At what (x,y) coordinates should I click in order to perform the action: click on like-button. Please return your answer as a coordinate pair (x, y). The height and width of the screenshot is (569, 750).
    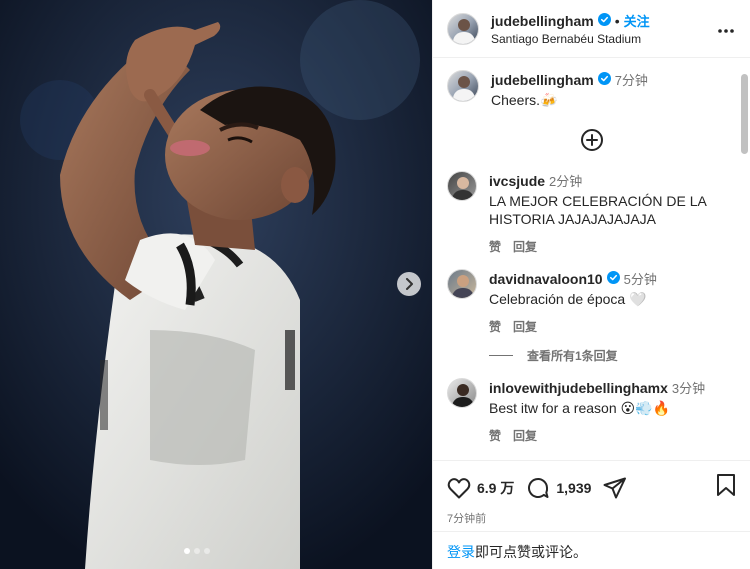
    Looking at the image, I should click on (459, 488).